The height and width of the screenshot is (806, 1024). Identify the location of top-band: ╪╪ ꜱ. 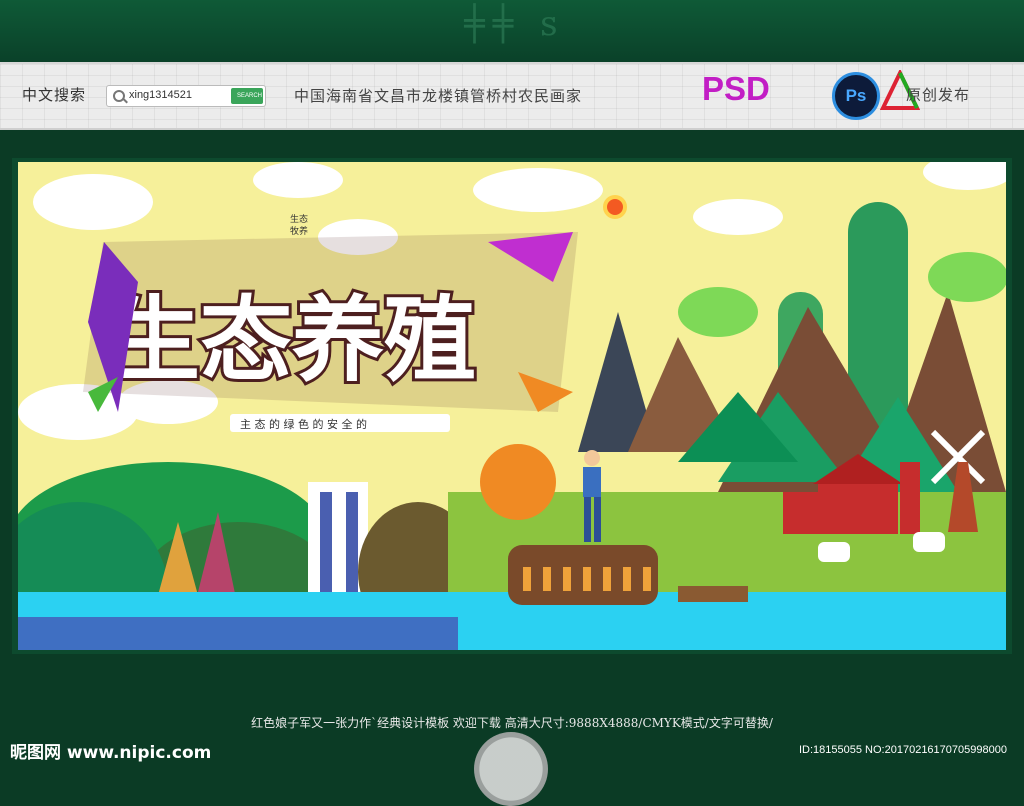
(512, 31).